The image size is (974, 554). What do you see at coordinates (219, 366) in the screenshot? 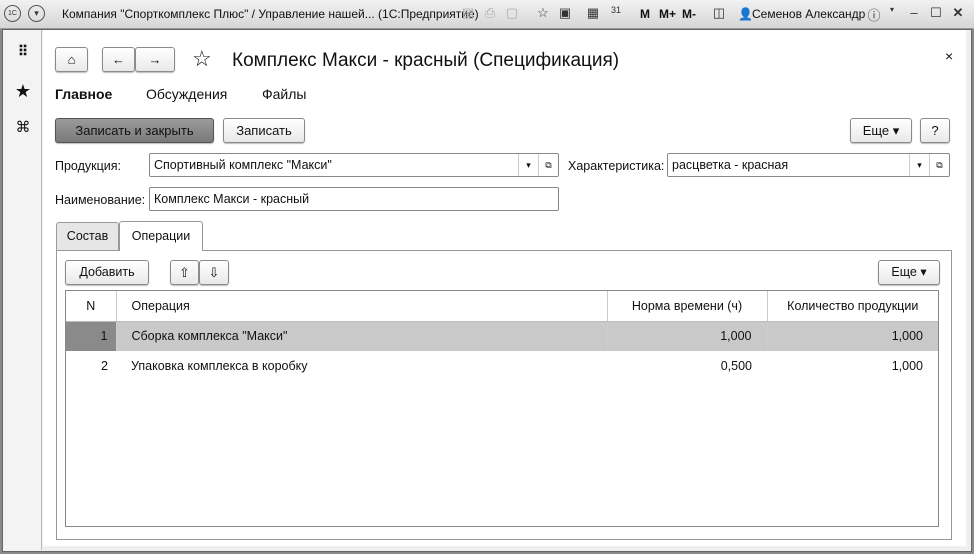
I see `cell-operation: Упаковка комплекса в коробку` at bounding box center [219, 366].